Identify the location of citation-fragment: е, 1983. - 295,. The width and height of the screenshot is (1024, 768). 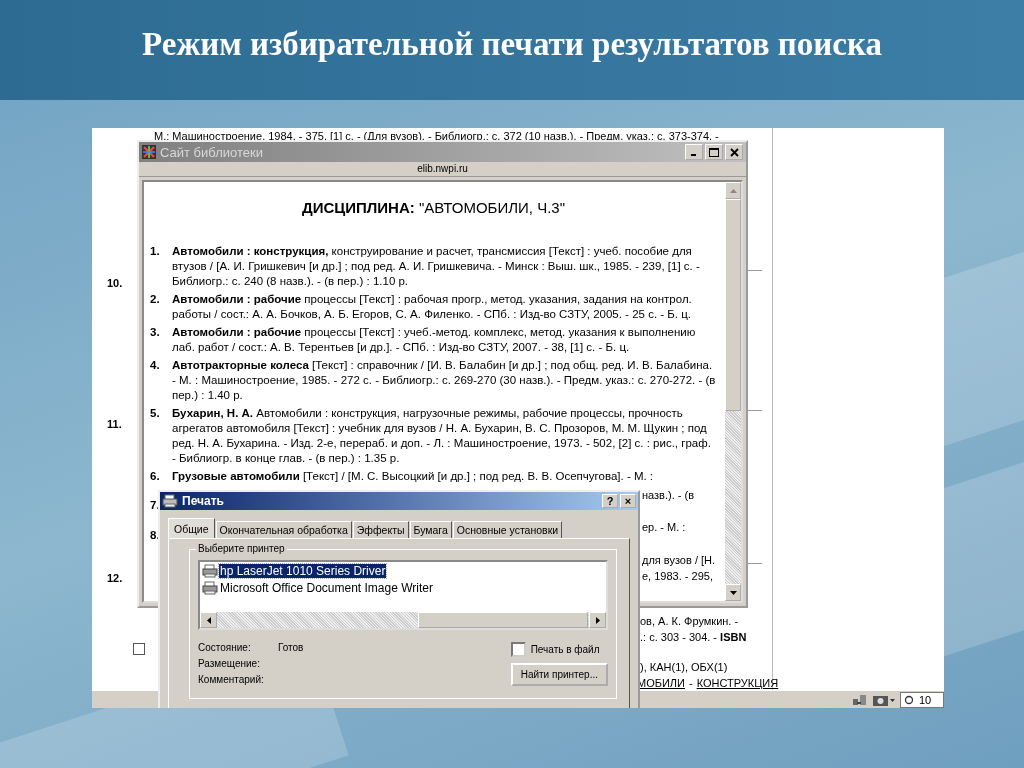
(677, 576).